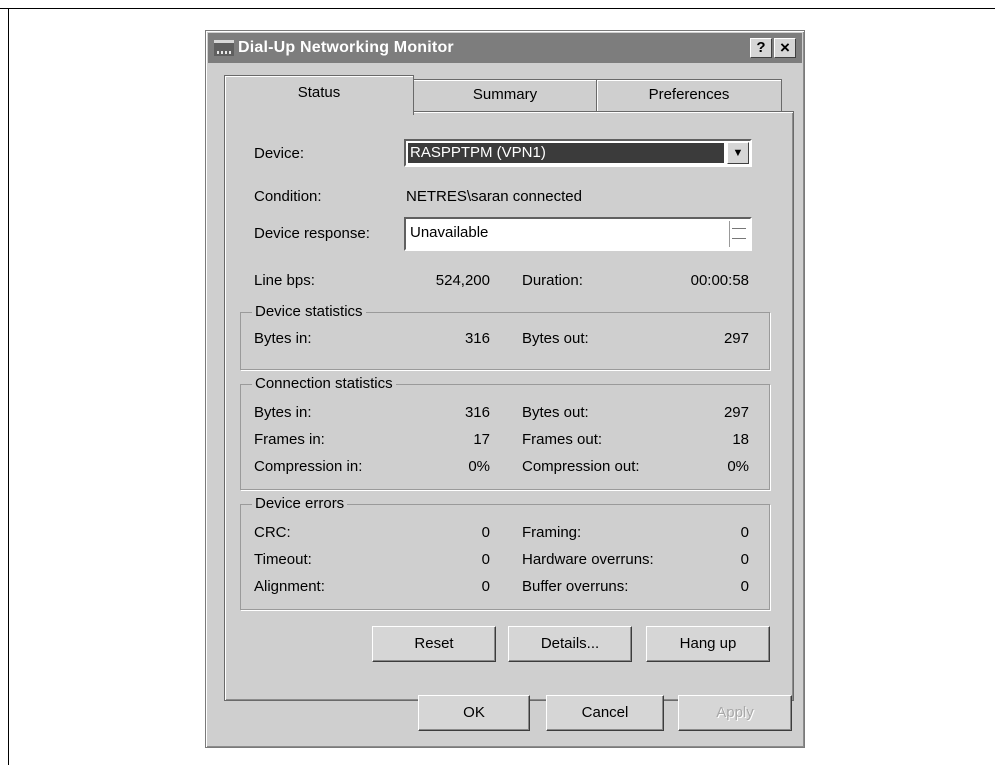  I want to click on help-button: ?, so click(761, 48).